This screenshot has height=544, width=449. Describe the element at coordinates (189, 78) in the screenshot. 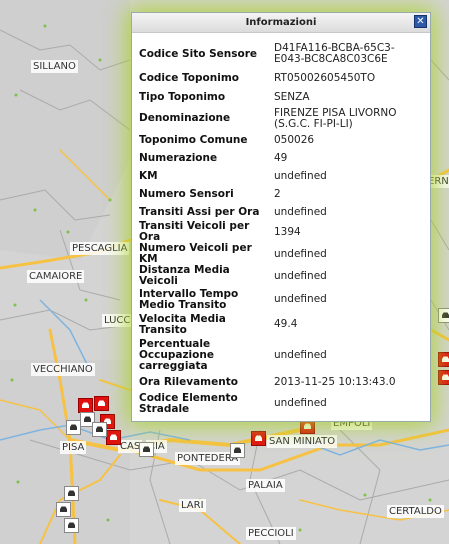

I see `info-key: Codice Toponimo` at that location.